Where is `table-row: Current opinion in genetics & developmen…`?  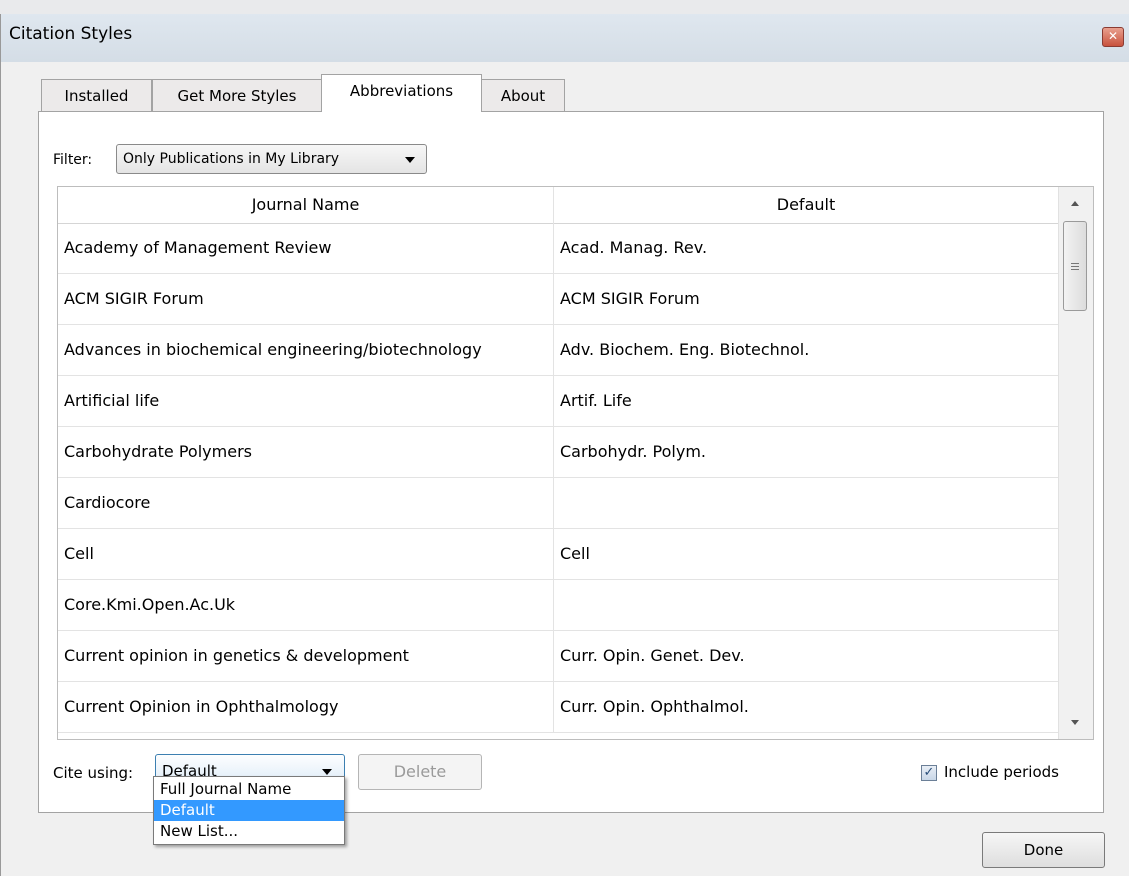 table-row: Current opinion in genetics & developmen… is located at coordinates (558, 656).